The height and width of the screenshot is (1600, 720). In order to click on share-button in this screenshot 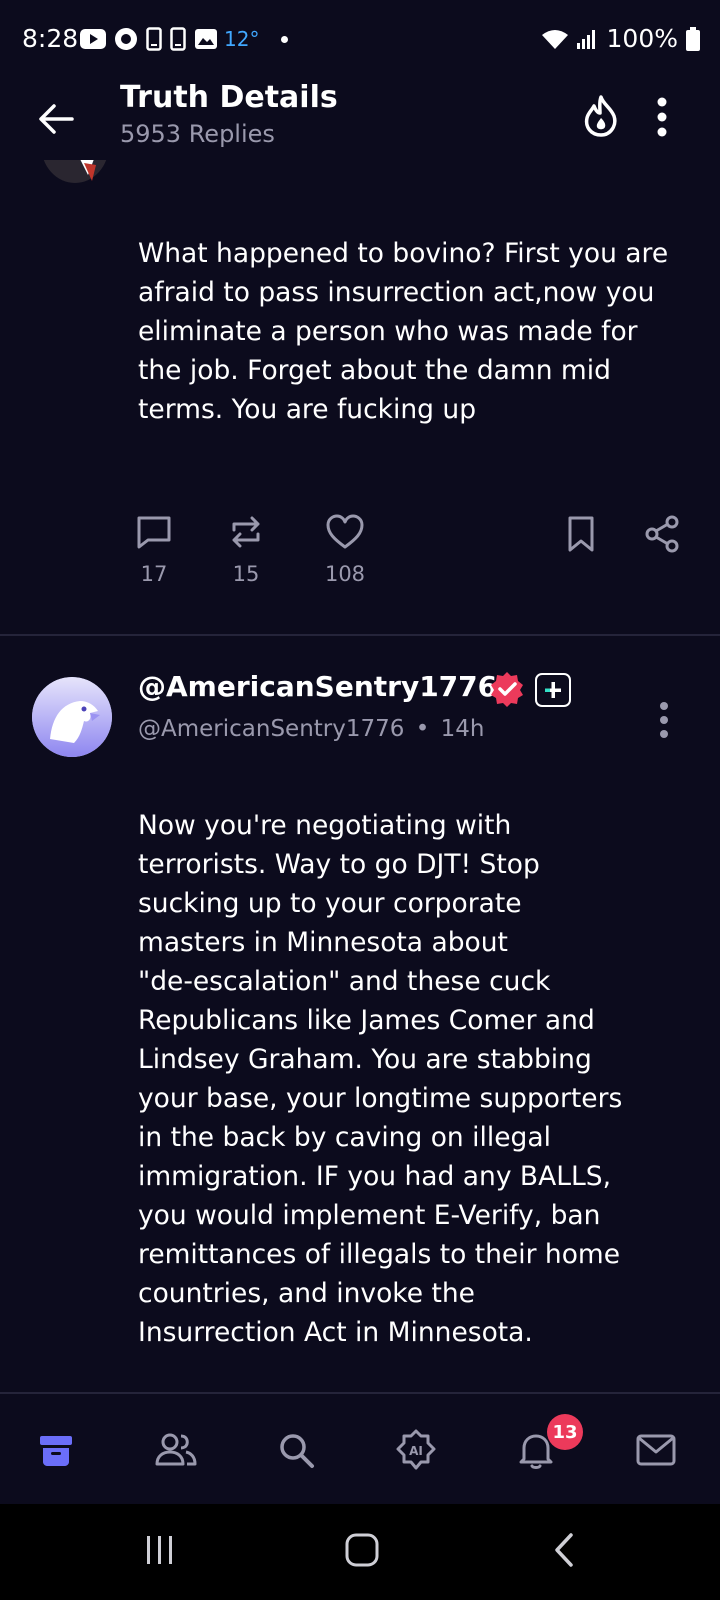, I will do `click(662, 536)`.